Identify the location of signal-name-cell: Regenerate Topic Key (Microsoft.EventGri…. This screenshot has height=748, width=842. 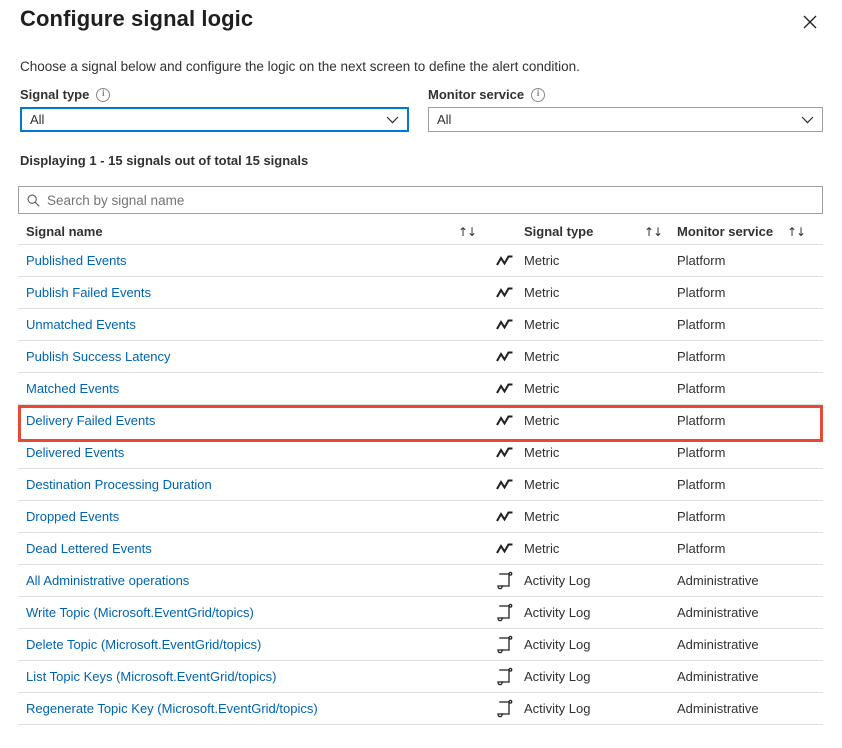
(238, 709).